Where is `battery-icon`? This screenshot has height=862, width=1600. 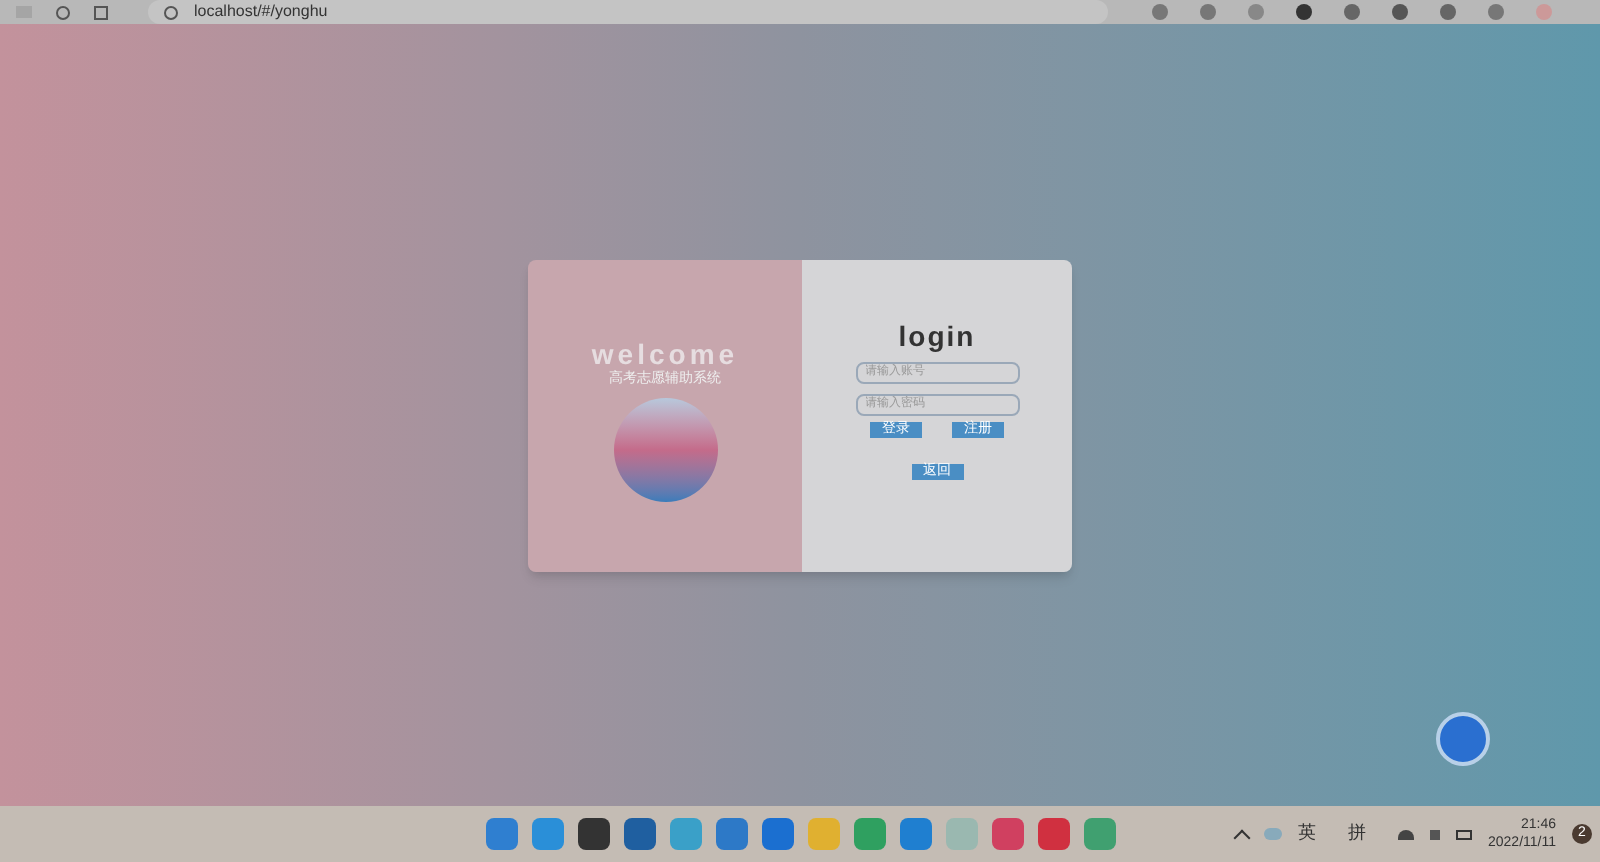
battery-icon is located at coordinates (1464, 834).